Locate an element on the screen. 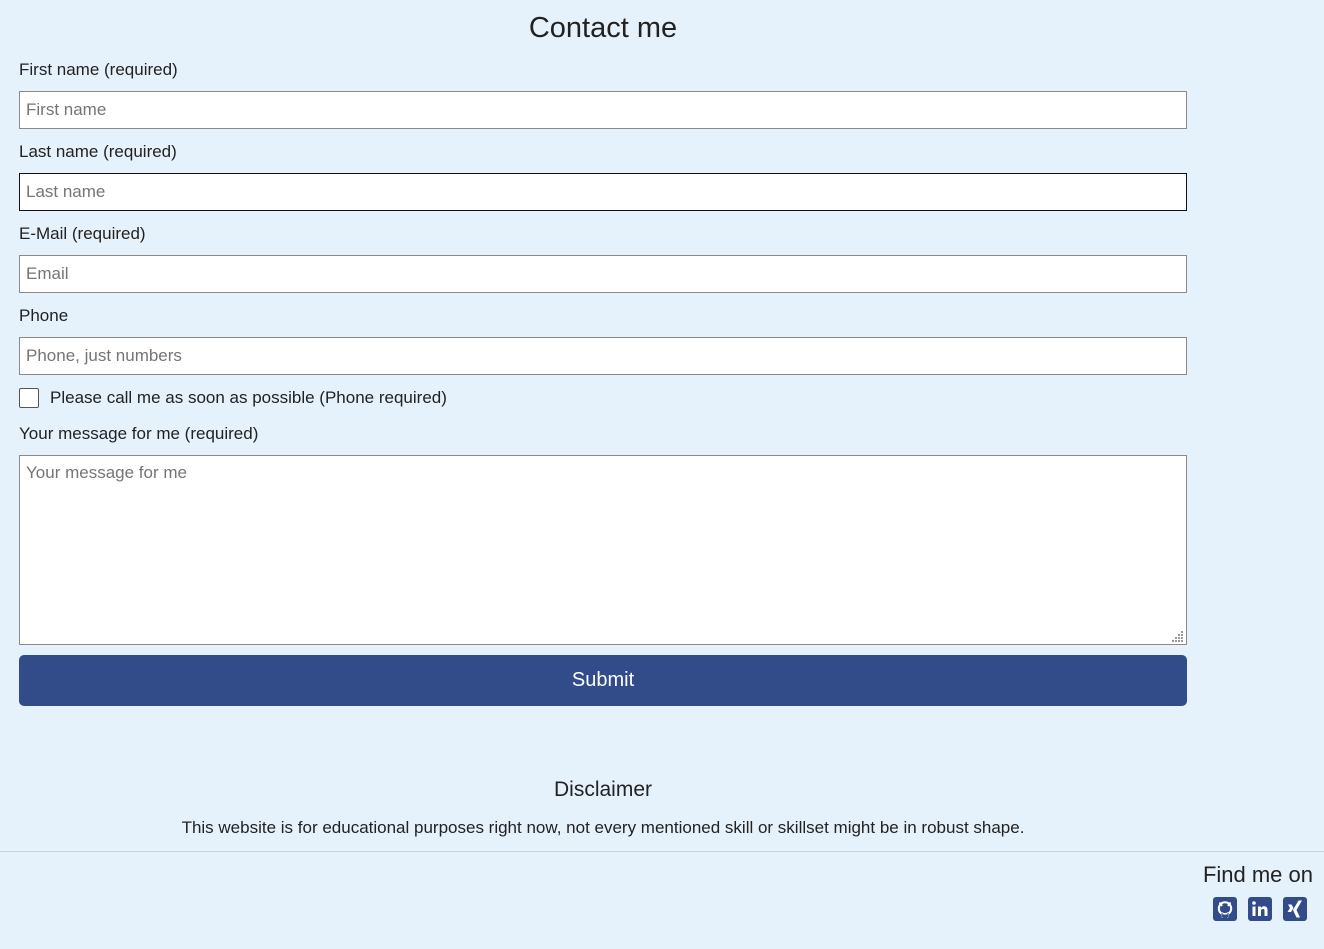 Image resolution: width=1324 pixels, height=949 pixels. email-input is located at coordinates (603, 274).